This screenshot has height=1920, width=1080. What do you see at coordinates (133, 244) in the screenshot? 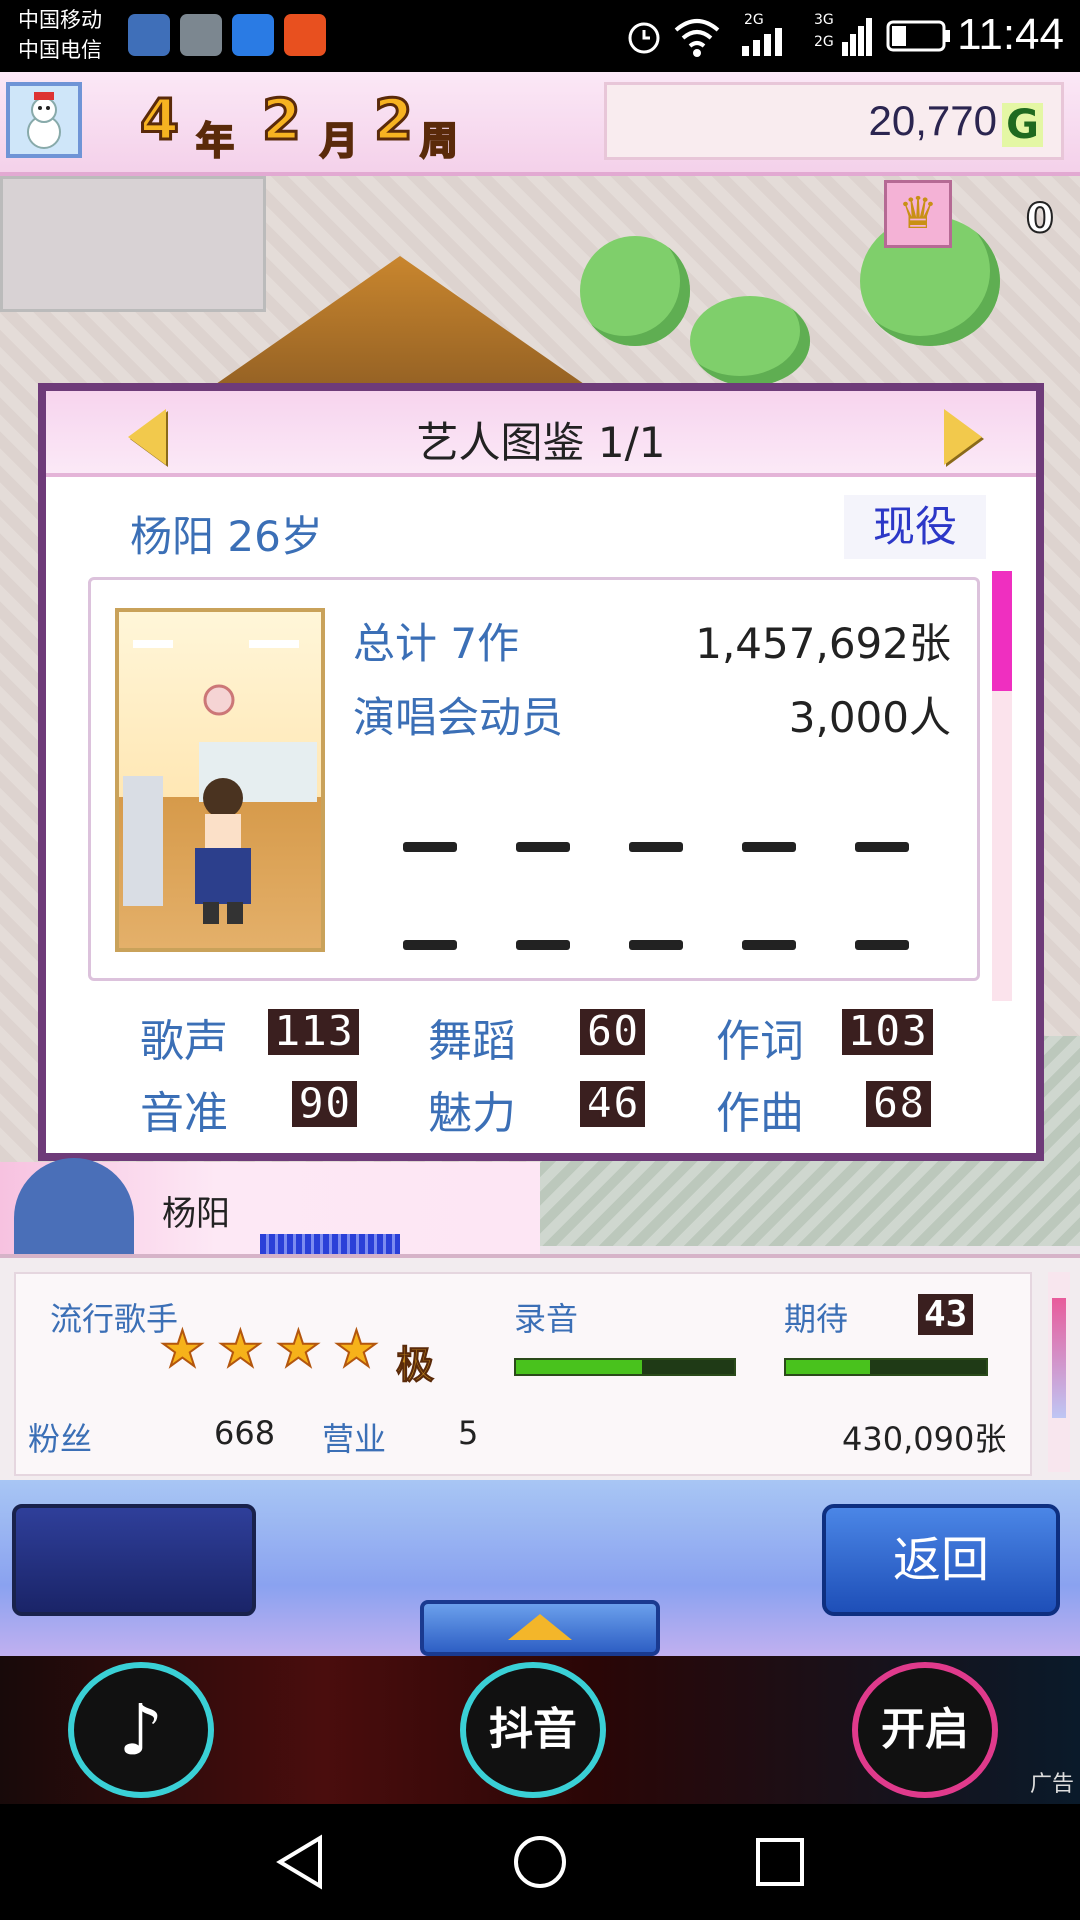
I see `building` at bounding box center [133, 244].